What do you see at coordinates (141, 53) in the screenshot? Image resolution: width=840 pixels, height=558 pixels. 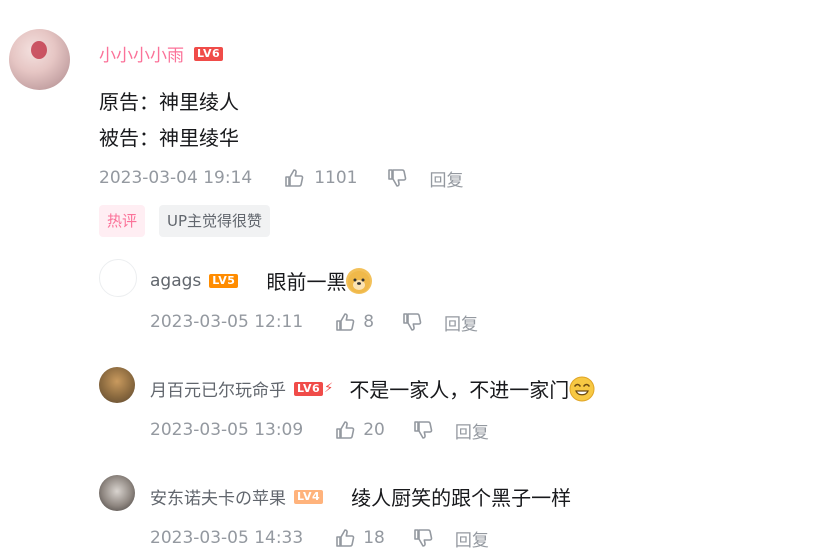 I see `username: 小小小小雨` at bounding box center [141, 53].